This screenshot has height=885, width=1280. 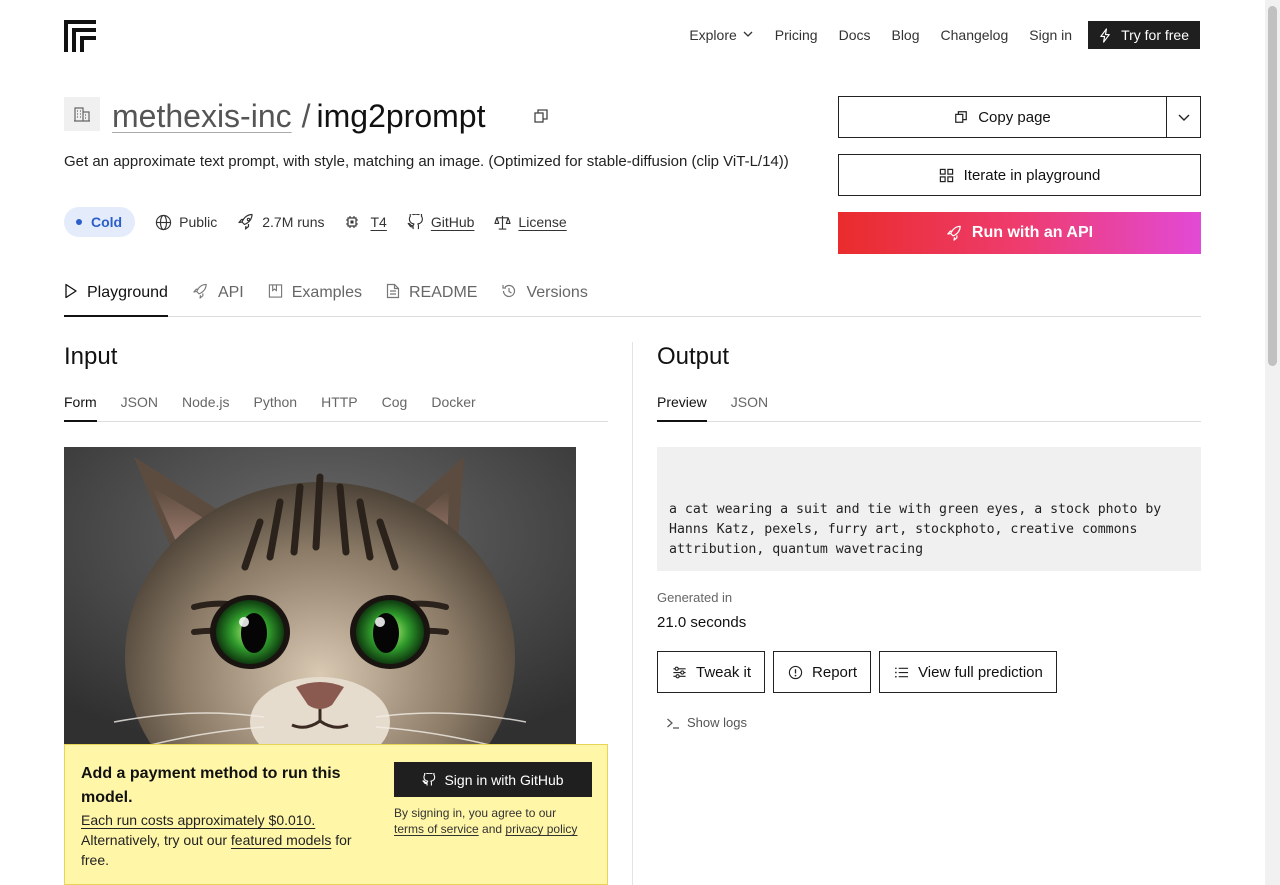 What do you see at coordinates (724, 672) in the screenshot?
I see `tweak-it-label: Tweak it` at bounding box center [724, 672].